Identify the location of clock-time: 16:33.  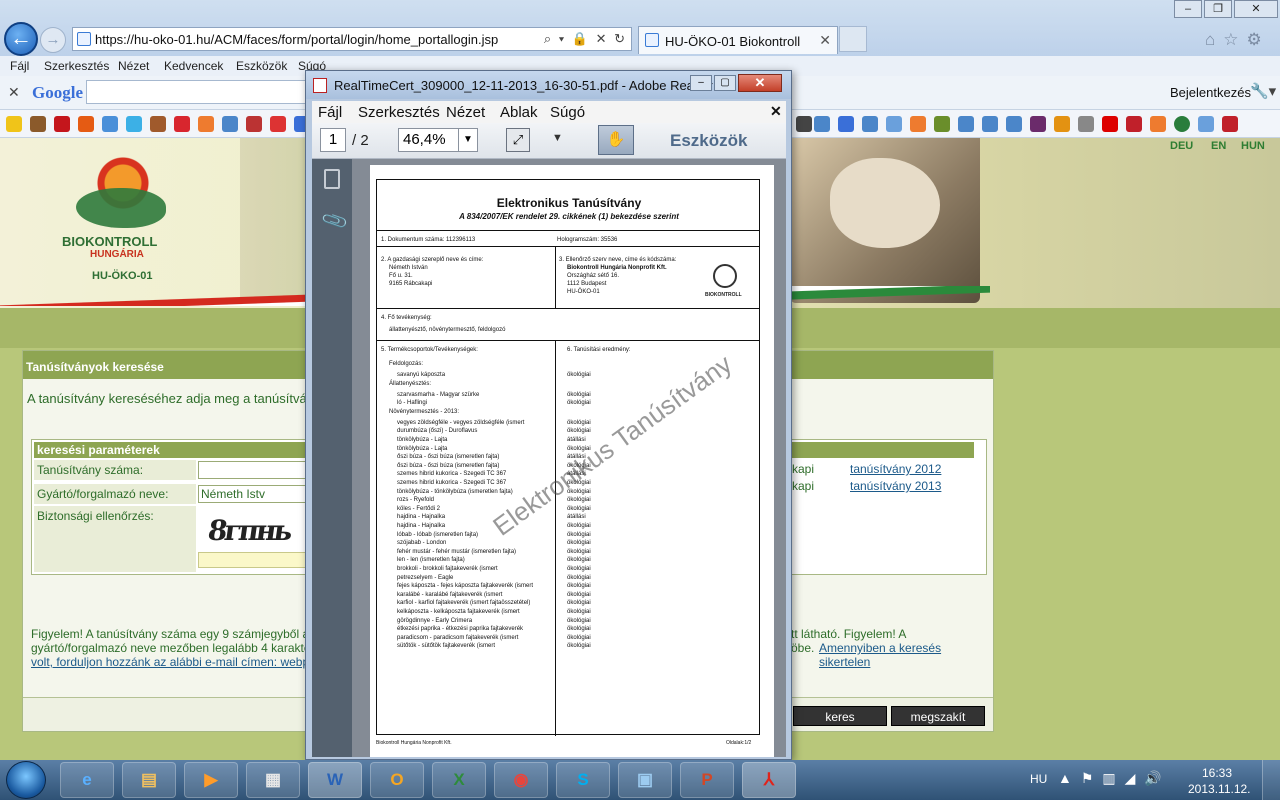
(1217, 773).